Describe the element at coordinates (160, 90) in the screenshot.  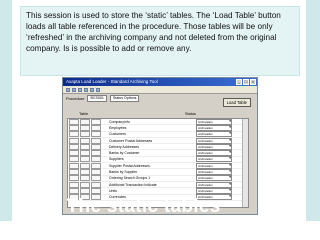
I see `toolbar` at that location.